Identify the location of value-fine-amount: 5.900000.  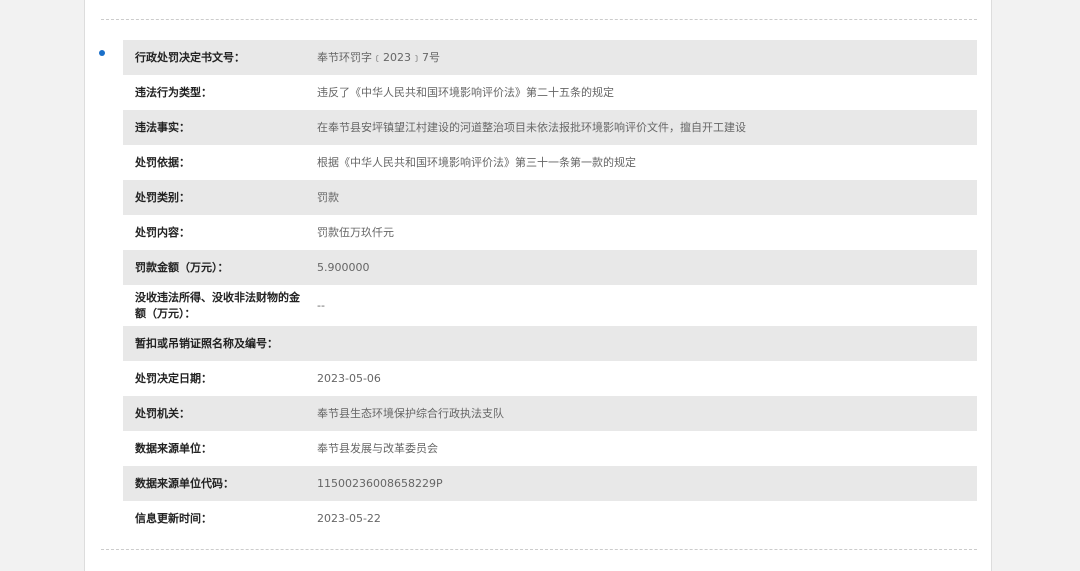
(343, 267).